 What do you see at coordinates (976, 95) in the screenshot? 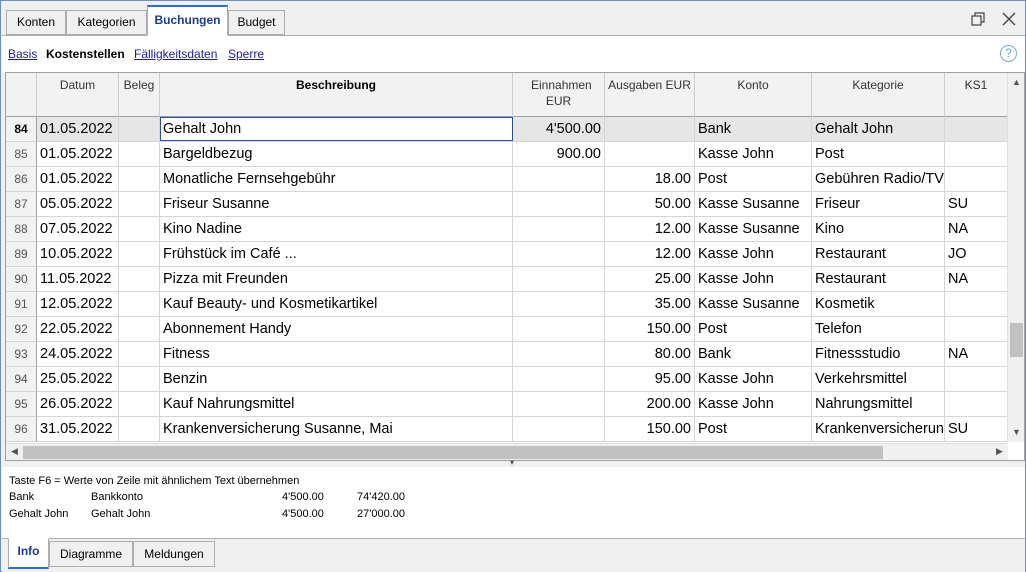
I see `column-header-ks1: KS1` at bounding box center [976, 95].